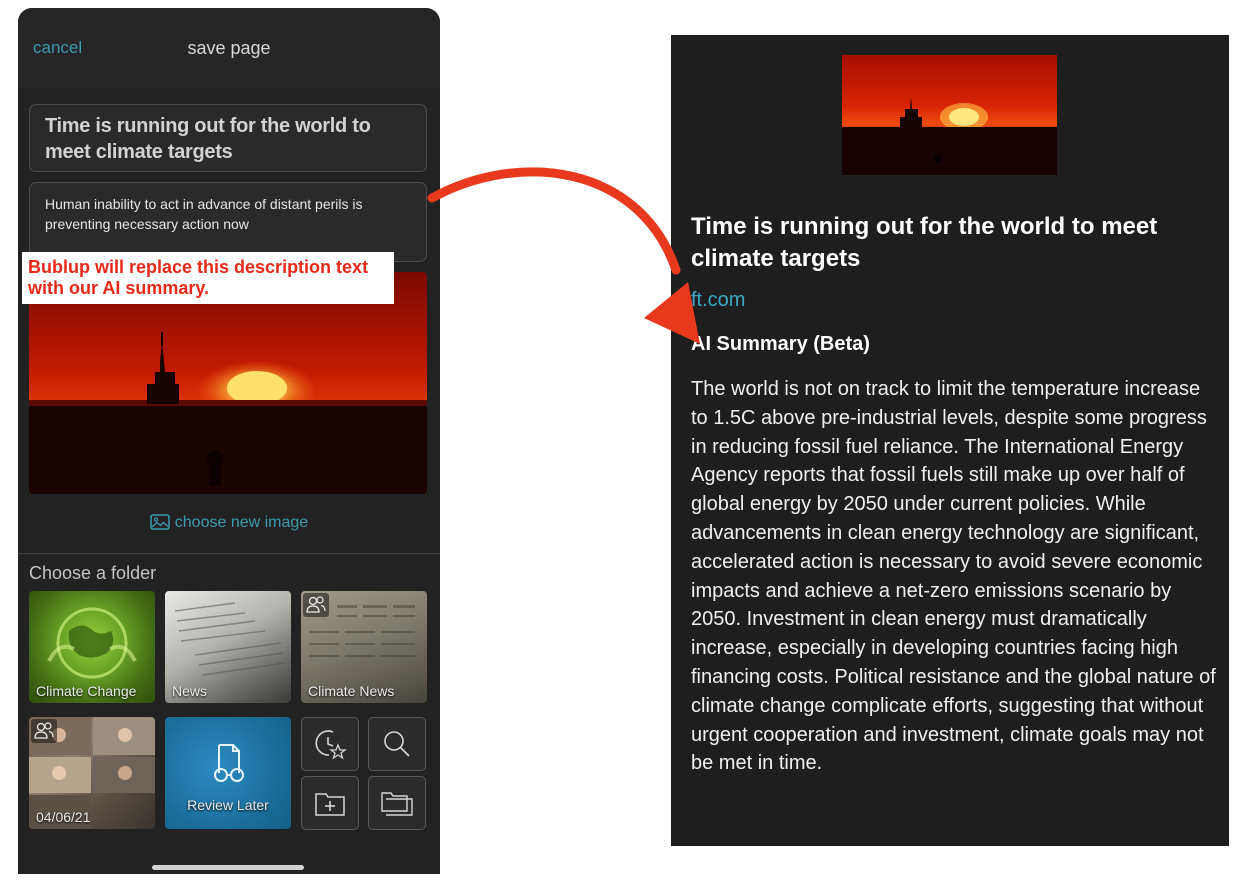  I want to click on folders-button, so click(397, 803).